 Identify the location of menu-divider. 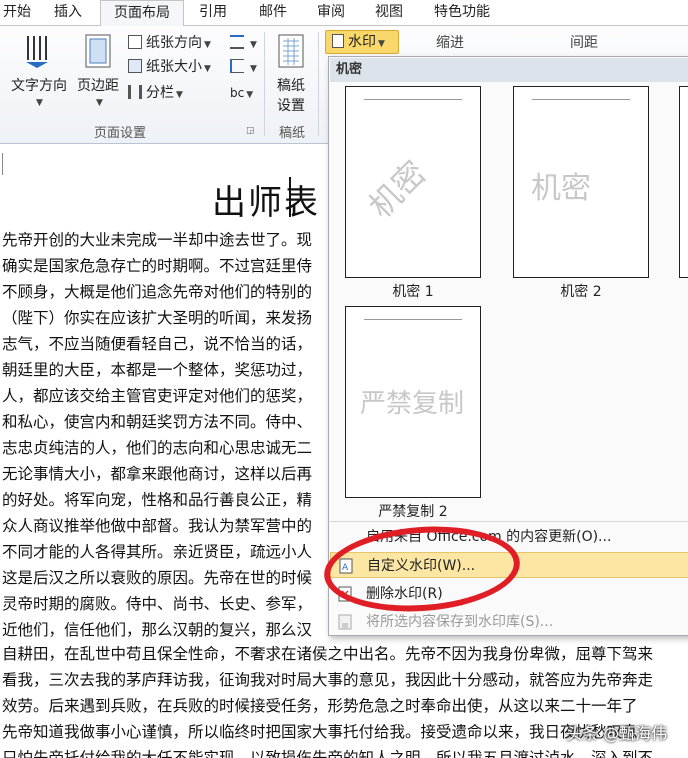
(509, 521).